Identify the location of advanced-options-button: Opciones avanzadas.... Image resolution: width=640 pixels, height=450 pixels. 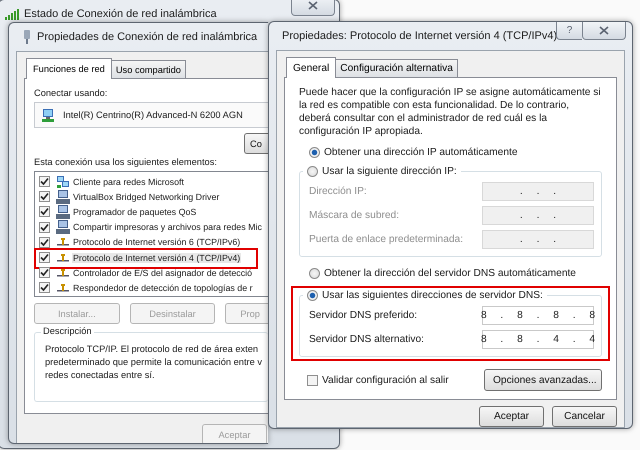
(543, 380).